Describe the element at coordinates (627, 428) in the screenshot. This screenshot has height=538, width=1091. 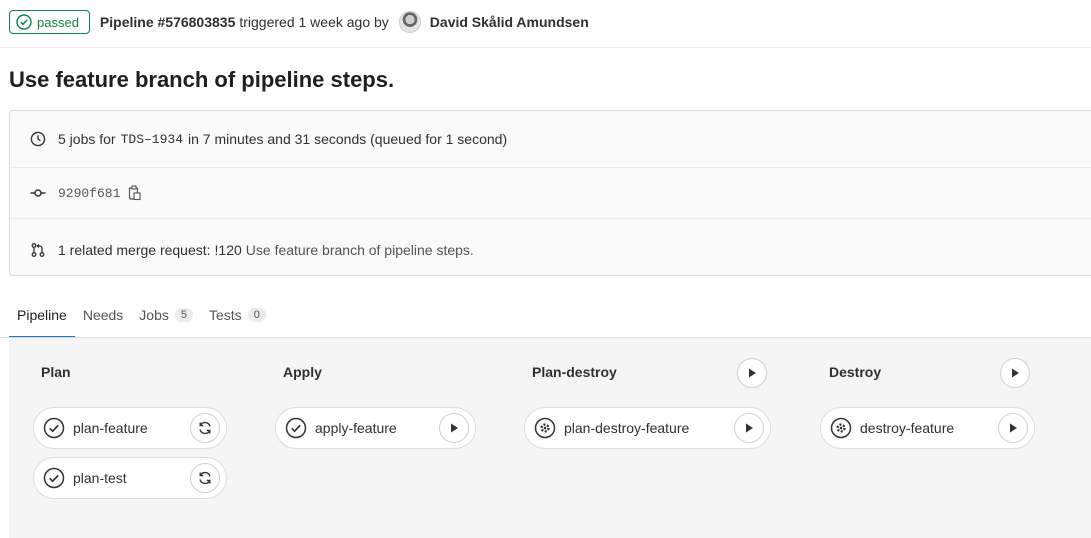
I see `job-name: plan-destroy-feature` at that location.